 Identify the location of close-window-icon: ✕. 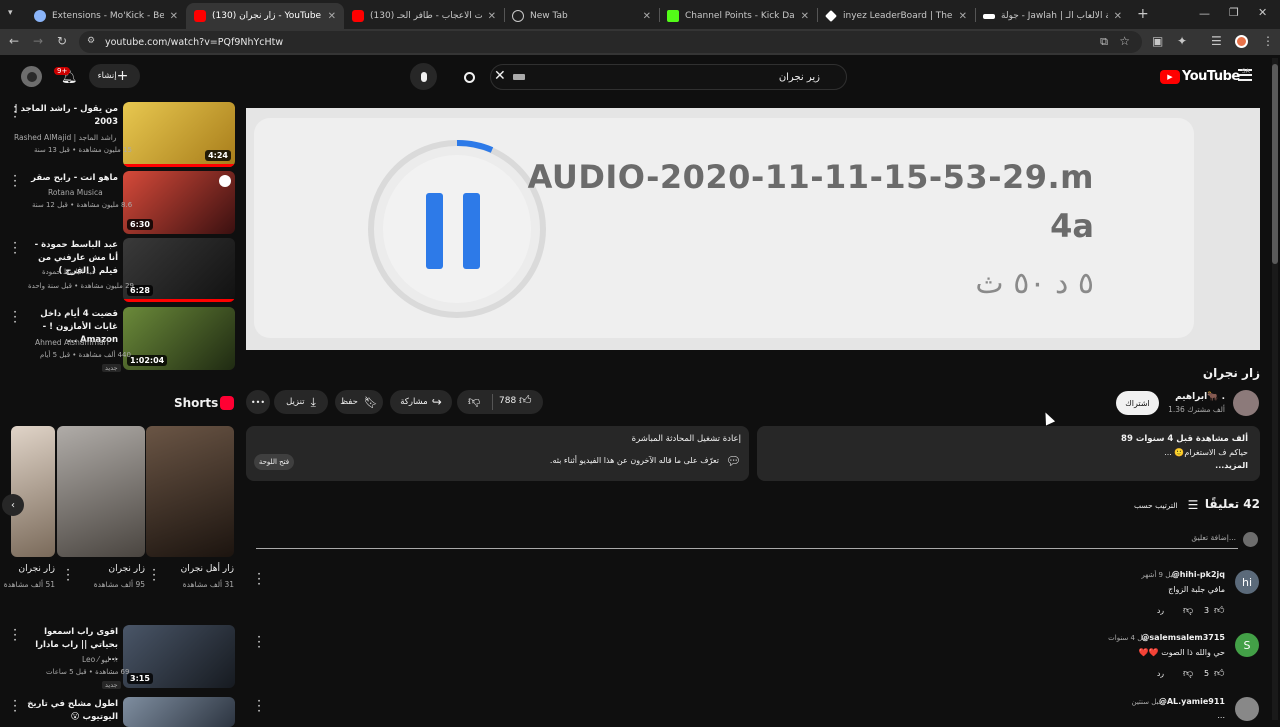
(1262, 12).